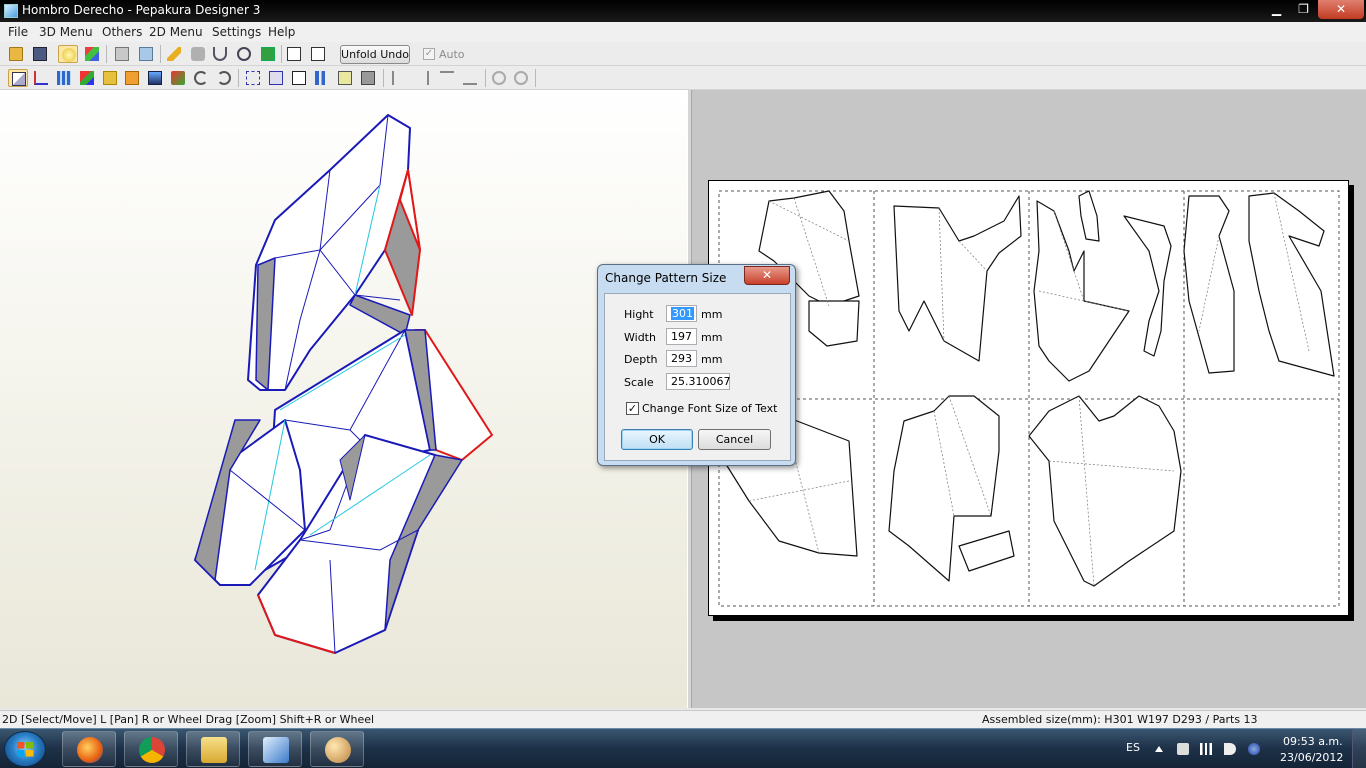 The image size is (1366, 768). I want to click on explorer-icon, so click(214, 750).